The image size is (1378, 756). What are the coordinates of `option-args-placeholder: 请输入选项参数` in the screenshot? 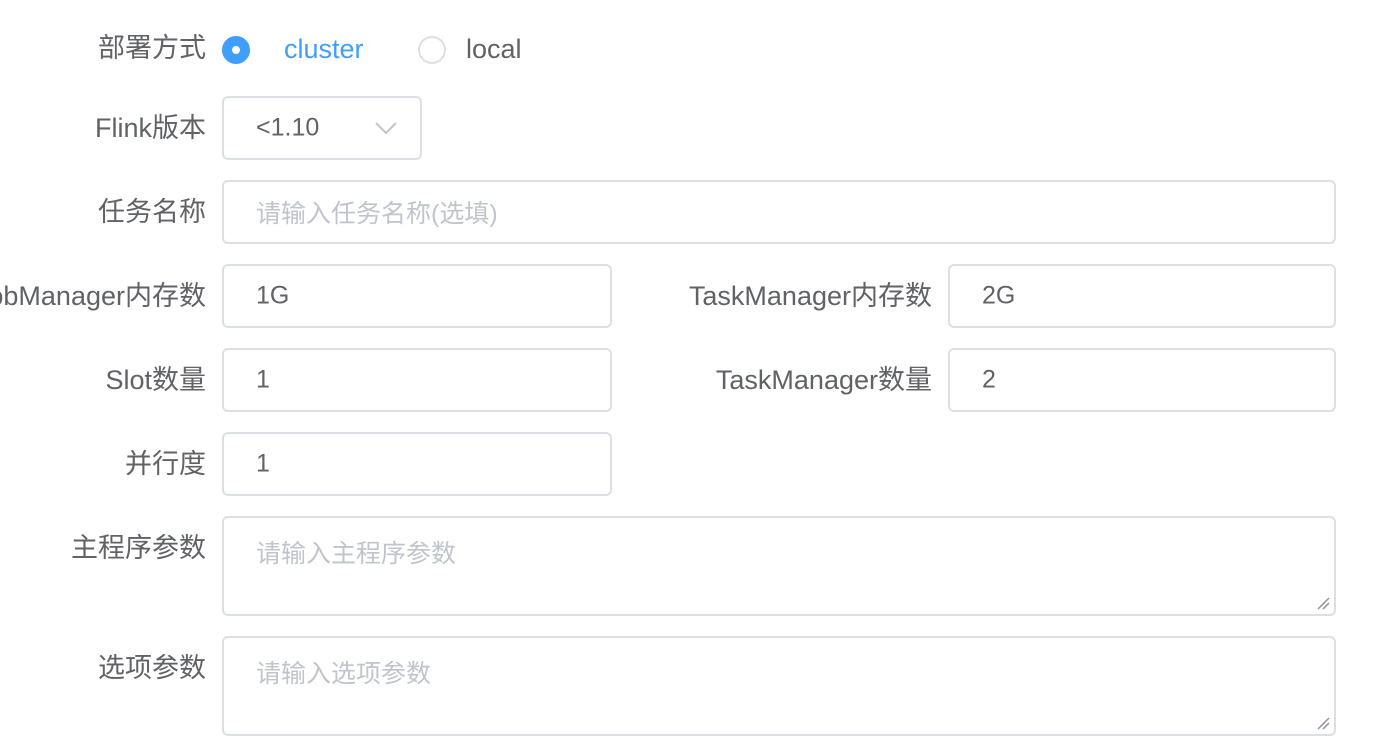 It's located at (344, 674).